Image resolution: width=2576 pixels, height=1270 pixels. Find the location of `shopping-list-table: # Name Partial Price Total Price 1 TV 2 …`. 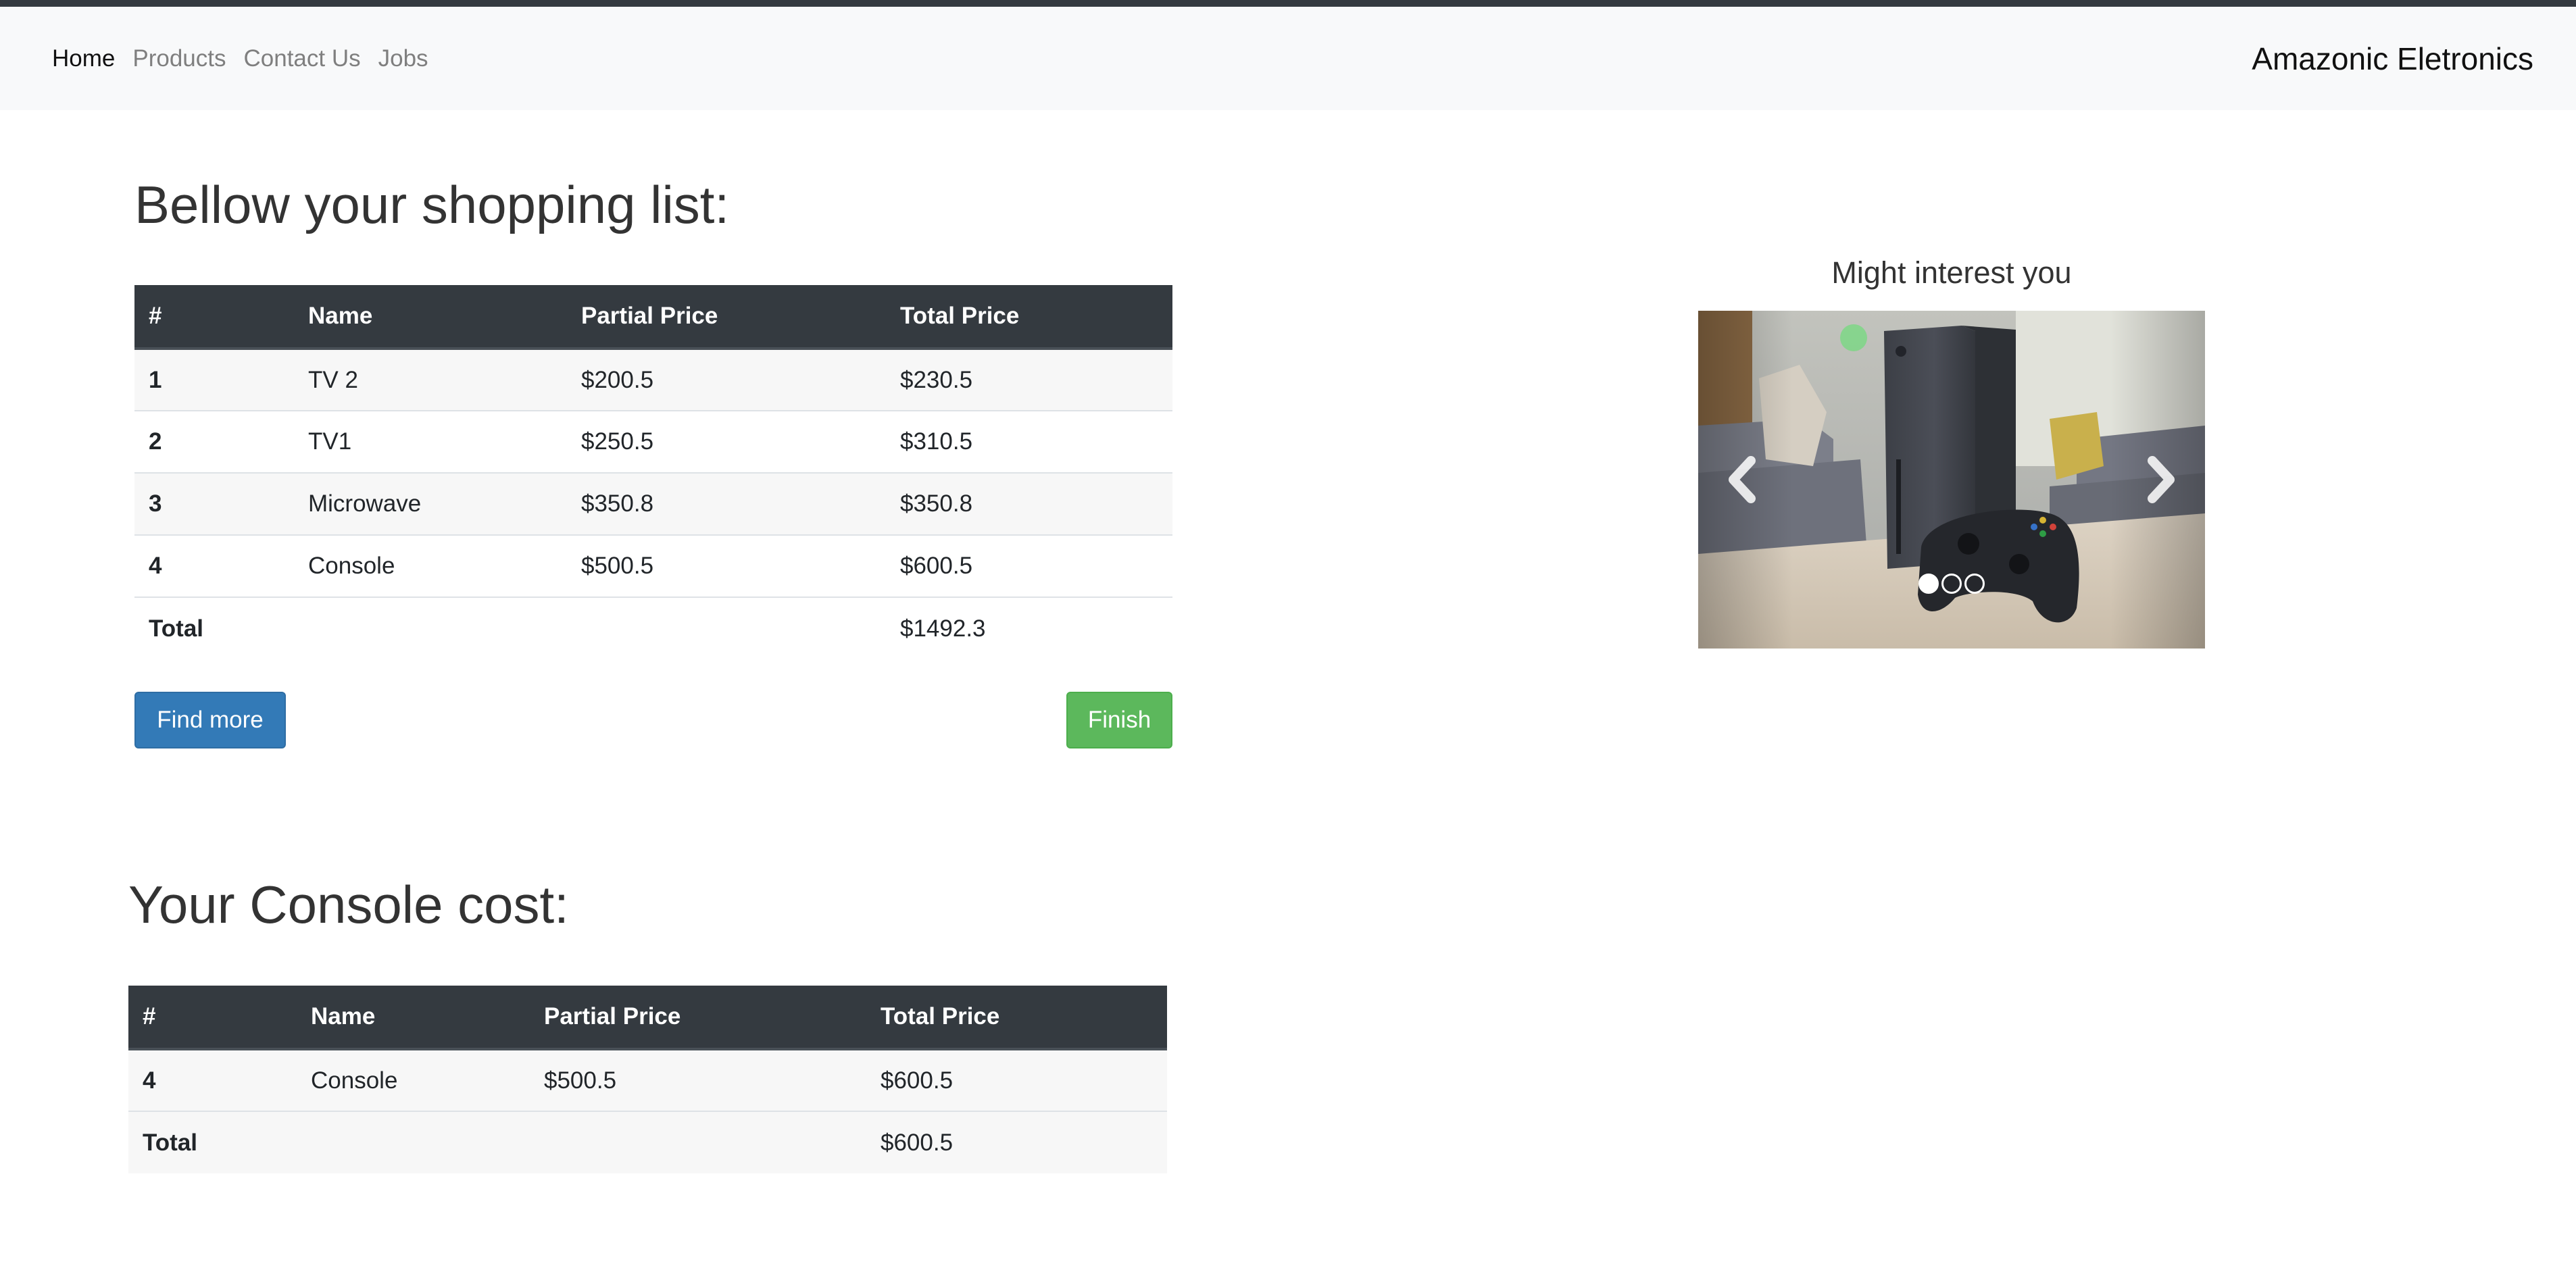

shopping-list-table: # Name Partial Price Total Price 1 TV 2 … is located at coordinates (653, 472).